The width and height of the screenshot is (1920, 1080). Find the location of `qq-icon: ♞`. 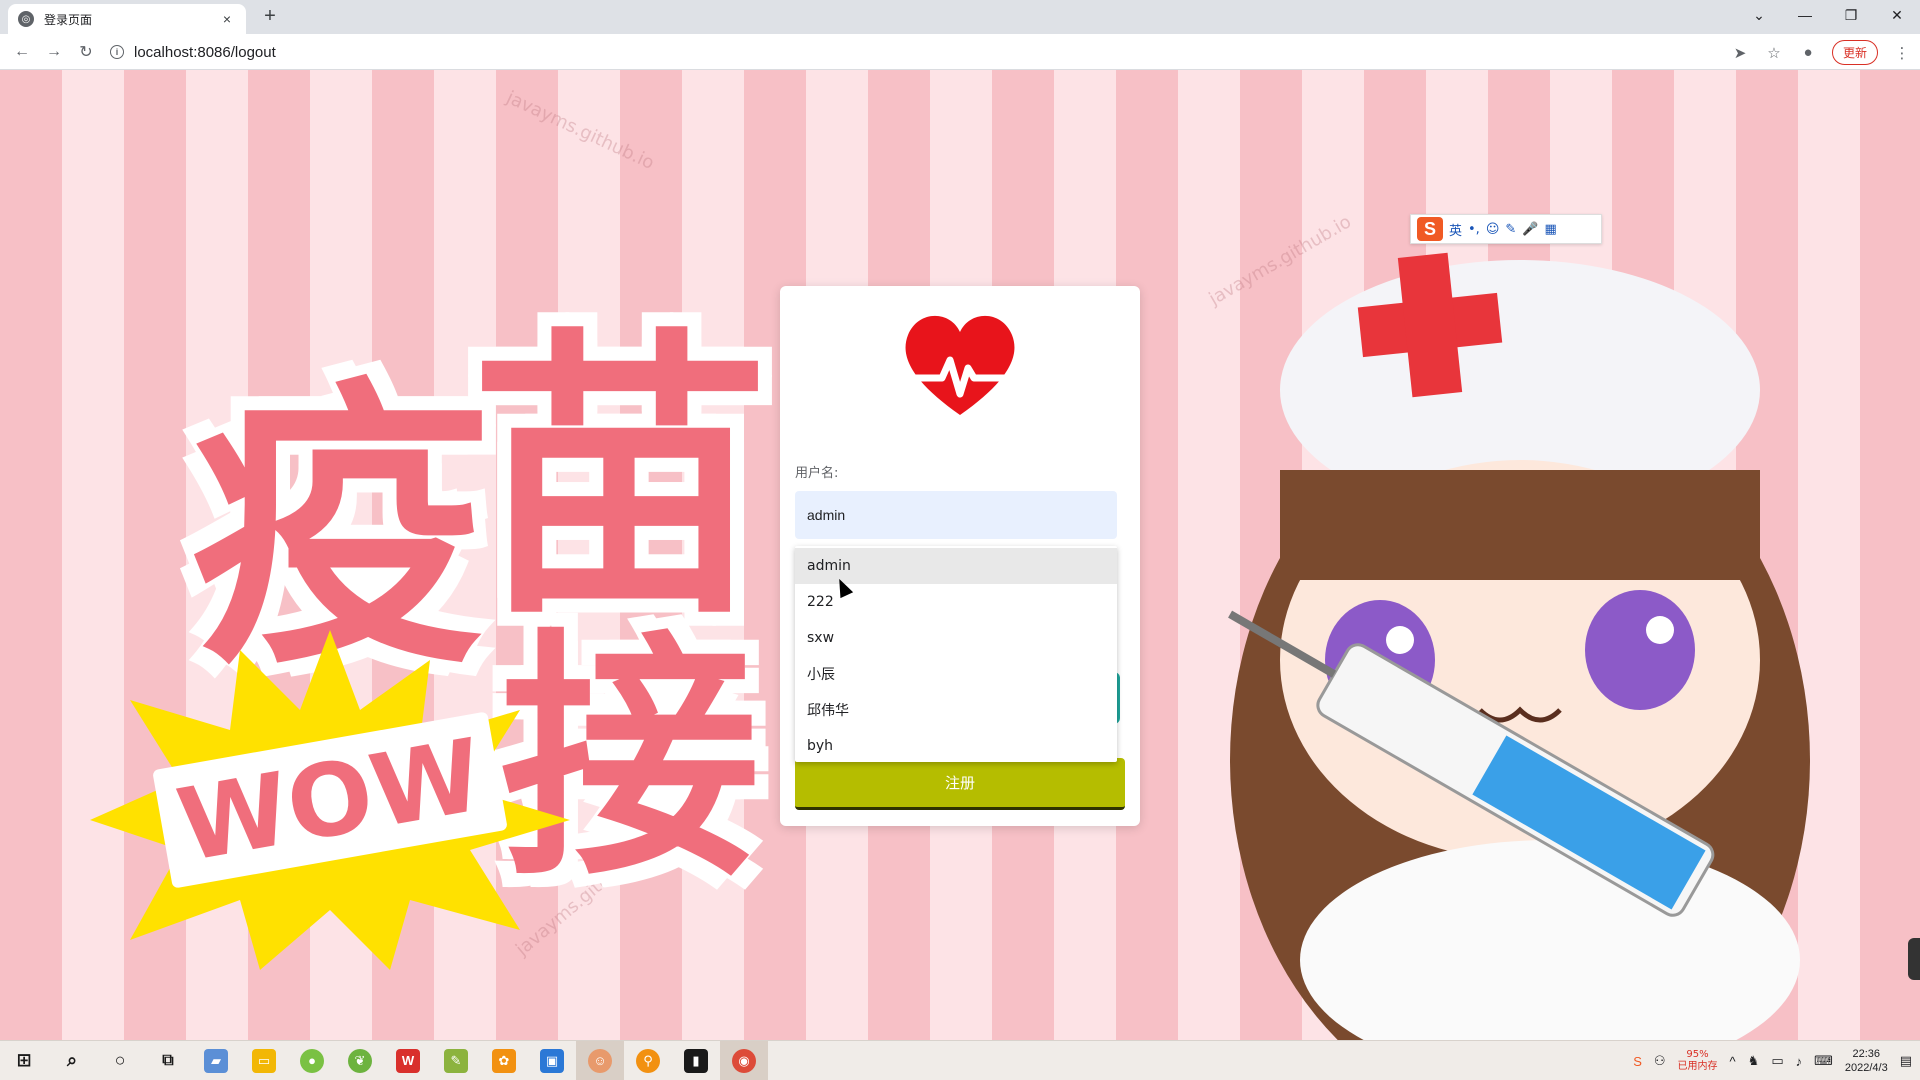

qq-icon: ♞ is located at coordinates (1754, 1061).